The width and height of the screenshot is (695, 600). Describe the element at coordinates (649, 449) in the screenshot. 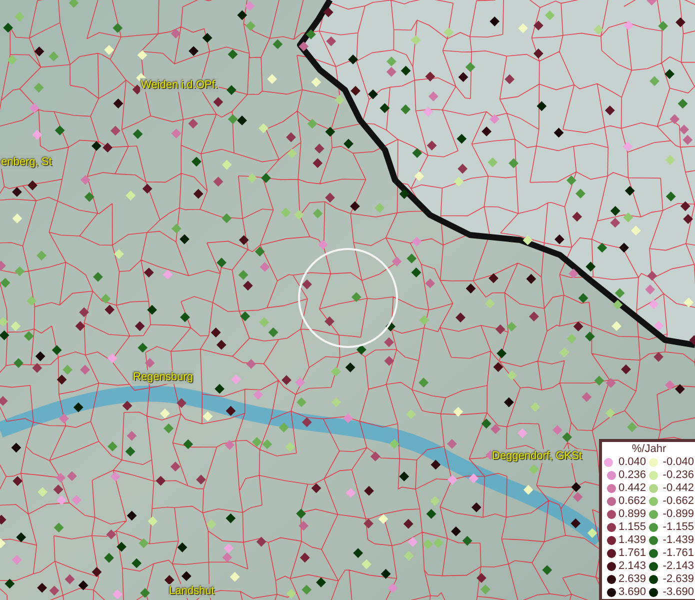

I see `legend-title: %/Jahr` at that location.